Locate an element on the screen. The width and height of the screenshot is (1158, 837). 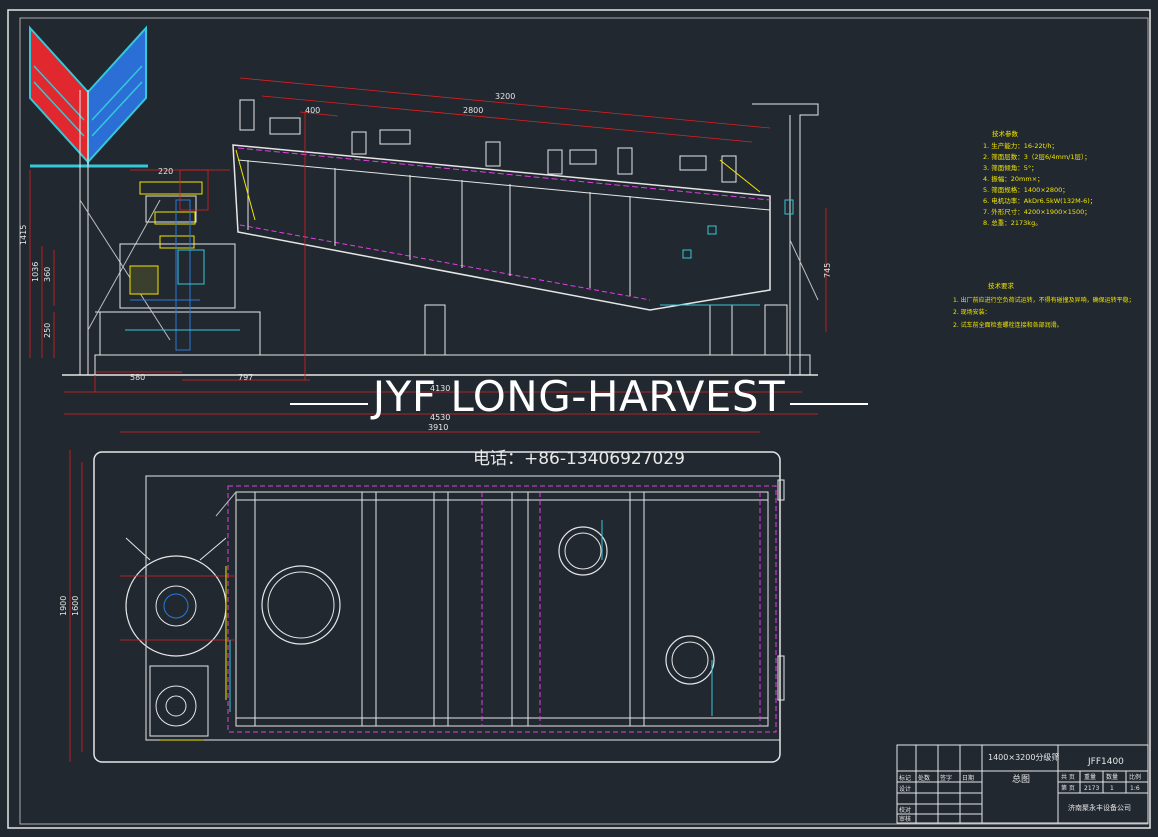
watermark-title: JYF LONG-HARVEST is located at coordinates (579, 396).